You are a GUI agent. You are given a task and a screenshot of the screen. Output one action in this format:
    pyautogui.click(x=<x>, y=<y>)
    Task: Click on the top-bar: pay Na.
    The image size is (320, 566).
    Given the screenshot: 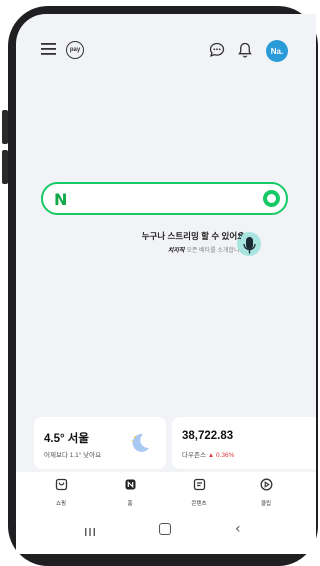 What is the action you would take?
    pyautogui.click(x=166, y=49)
    